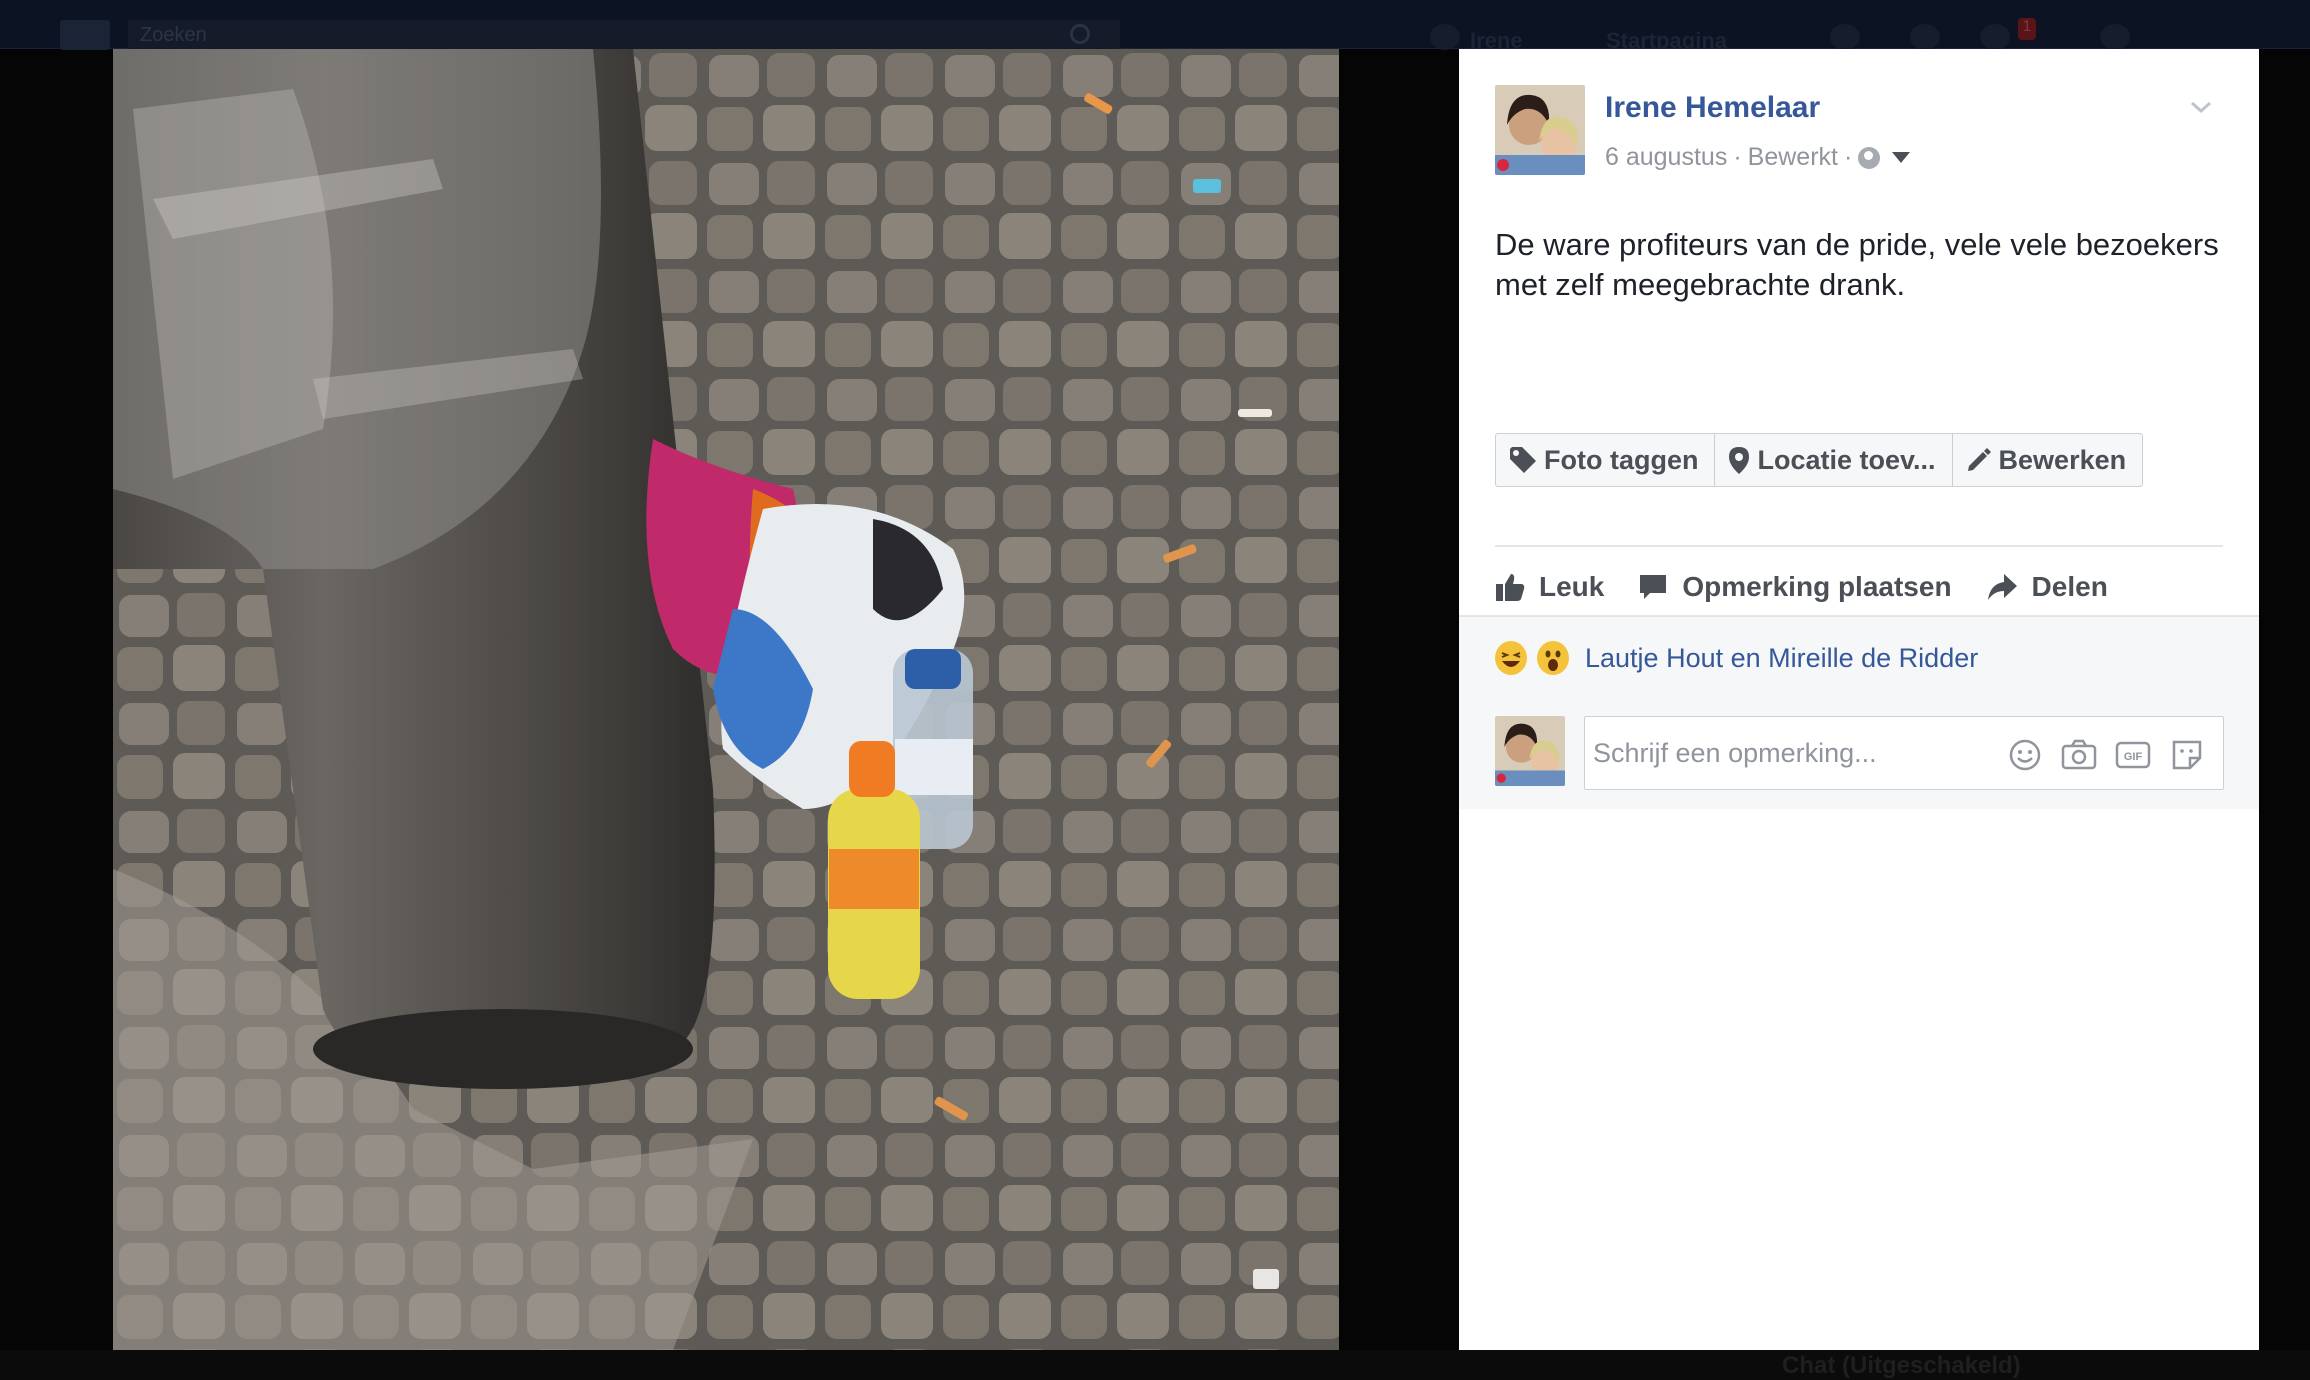 The width and height of the screenshot is (2310, 1380). I want to click on composer-tools: GIF, so click(2106, 755).